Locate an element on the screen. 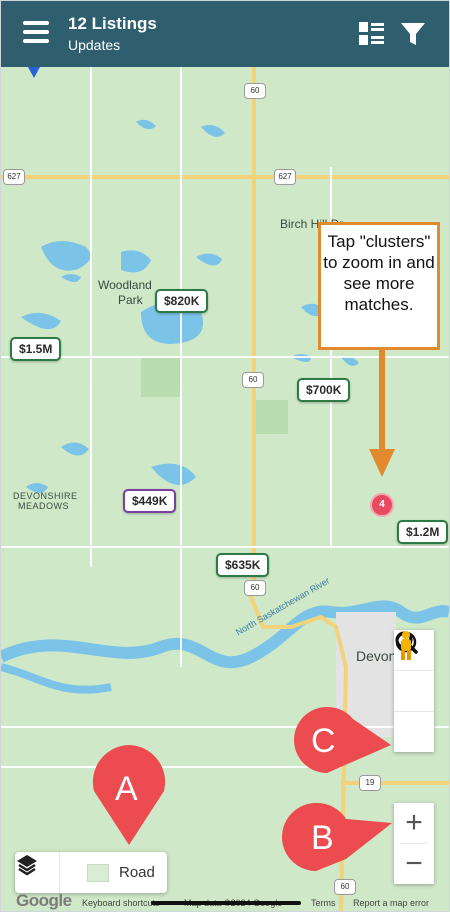 The width and height of the screenshot is (450, 912). place-label: Park is located at coordinates (130, 300).